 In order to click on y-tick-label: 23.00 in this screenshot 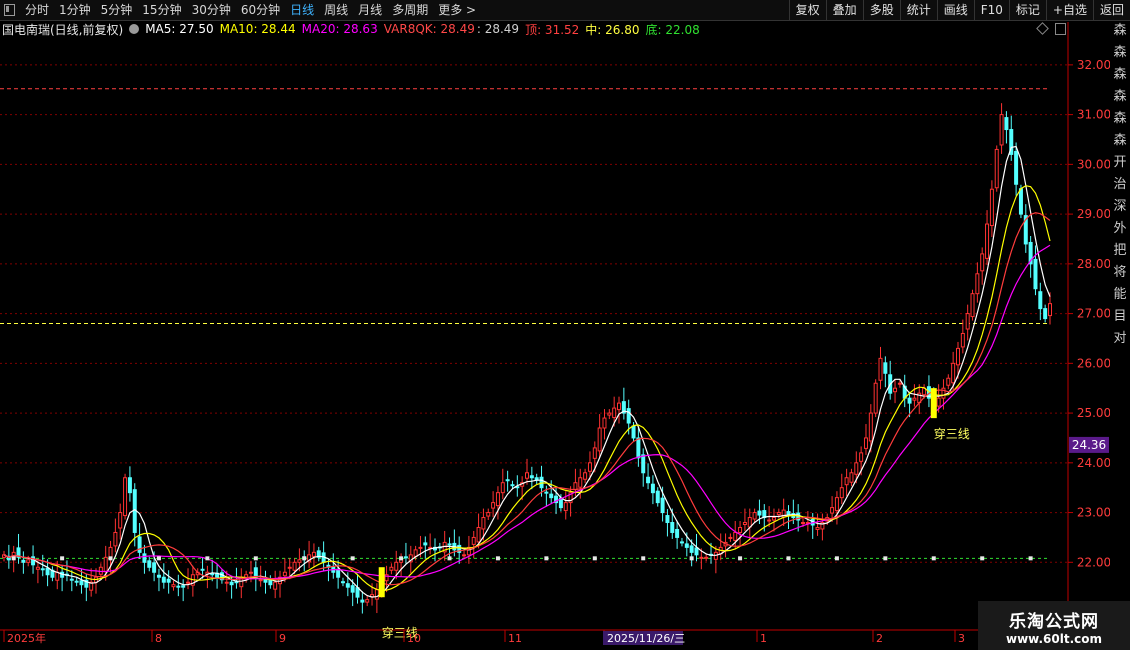, I will do `click(1093, 513)`.